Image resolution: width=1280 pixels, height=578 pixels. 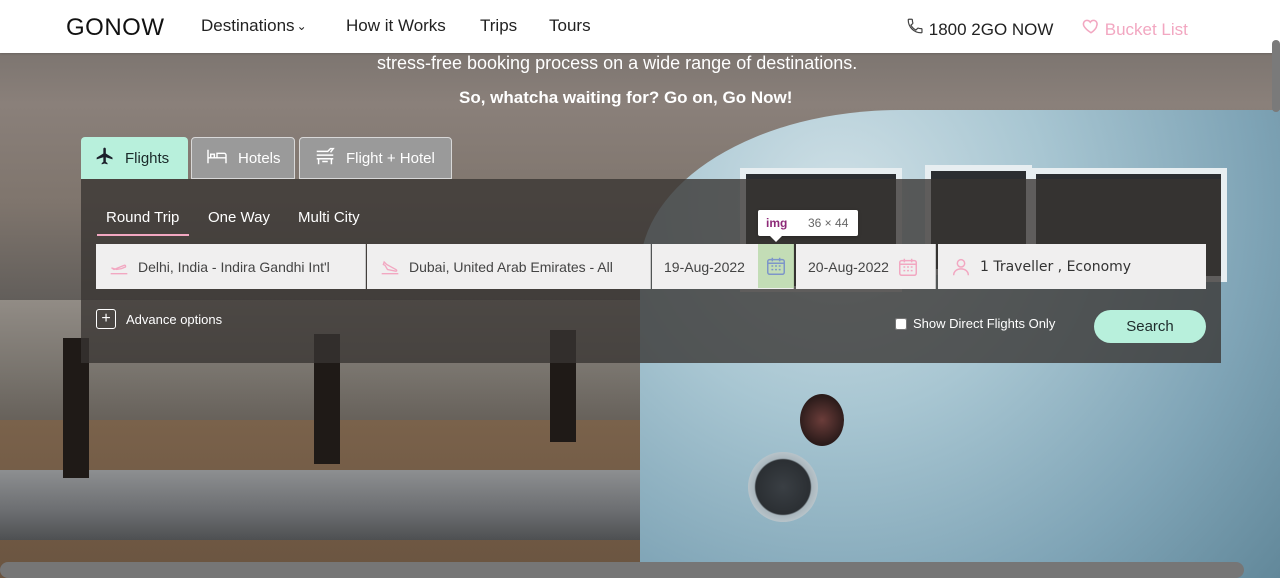 I want to click on phone-number: 1800 2GO NOW, so click(x=991, y=29).